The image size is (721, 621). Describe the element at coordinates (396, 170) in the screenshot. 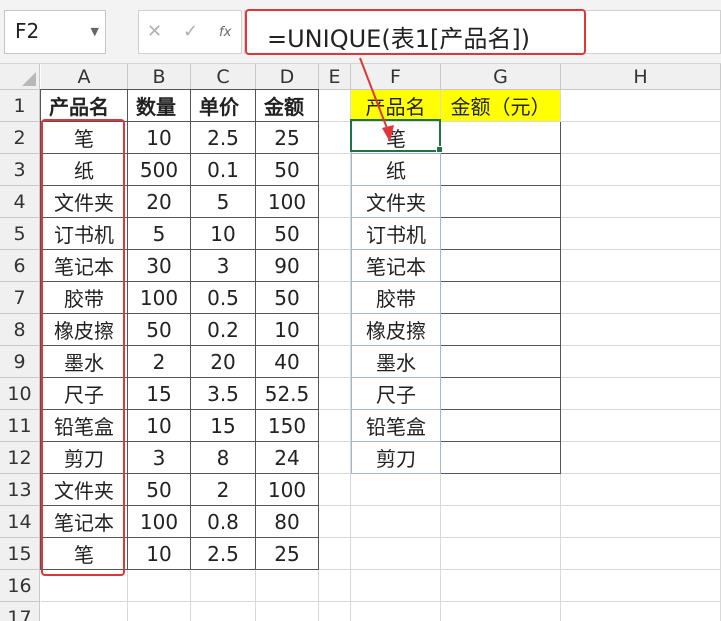

I see `summary-product-cell: 纸` at that location.